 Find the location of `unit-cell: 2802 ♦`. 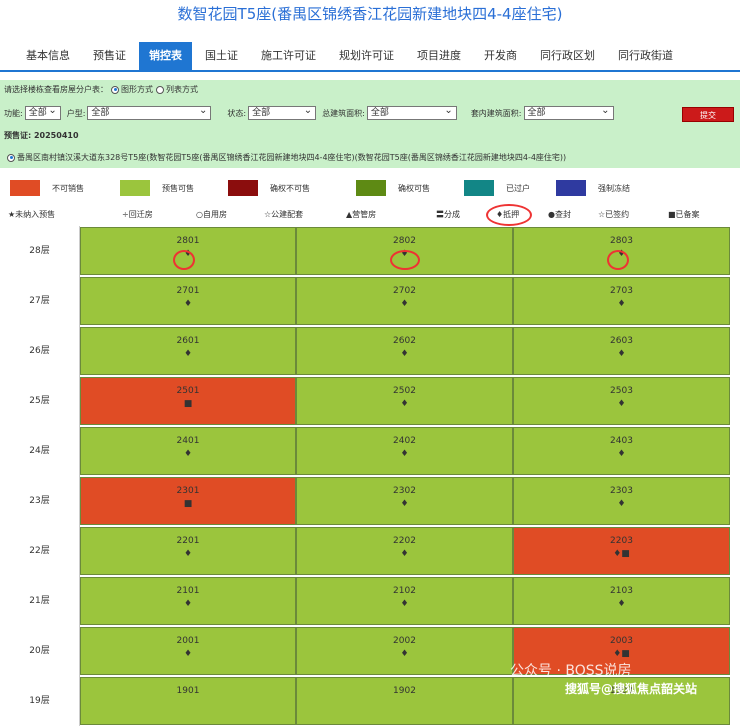

unit-cell: 2802 ♦ is located at coordinates (404, 251).